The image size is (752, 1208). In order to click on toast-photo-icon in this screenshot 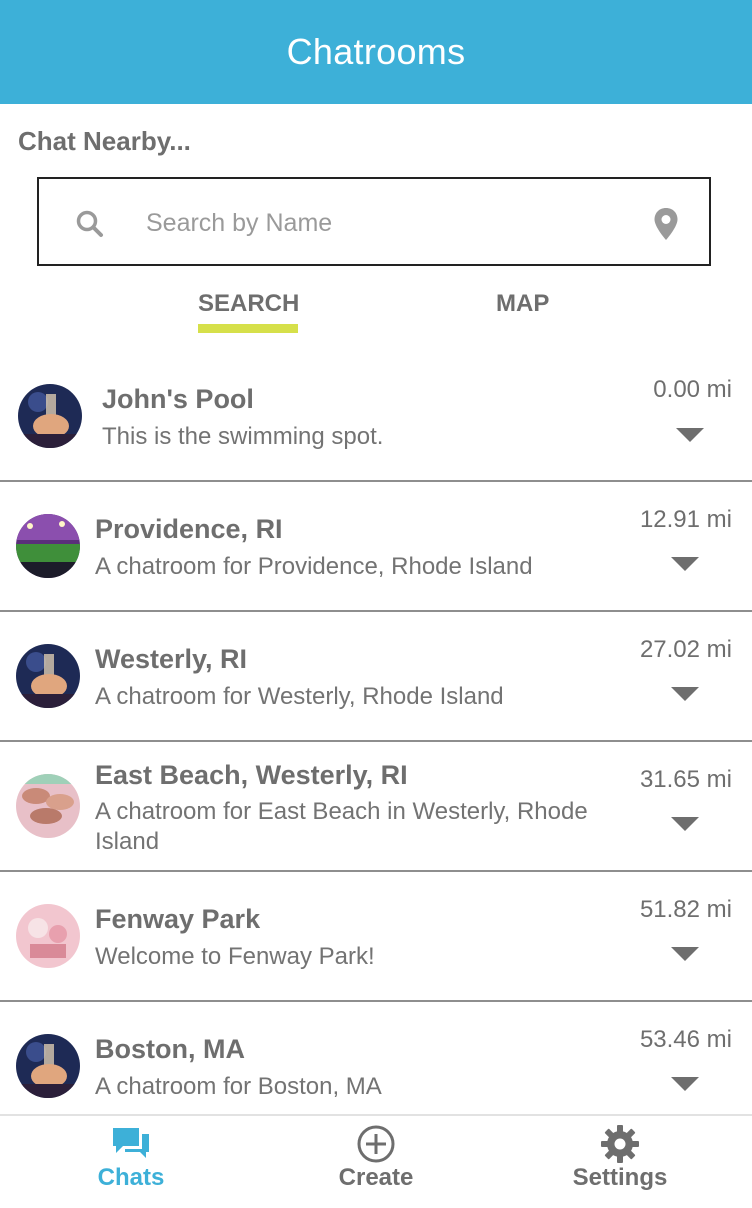, I will do `click(48, 936)`.